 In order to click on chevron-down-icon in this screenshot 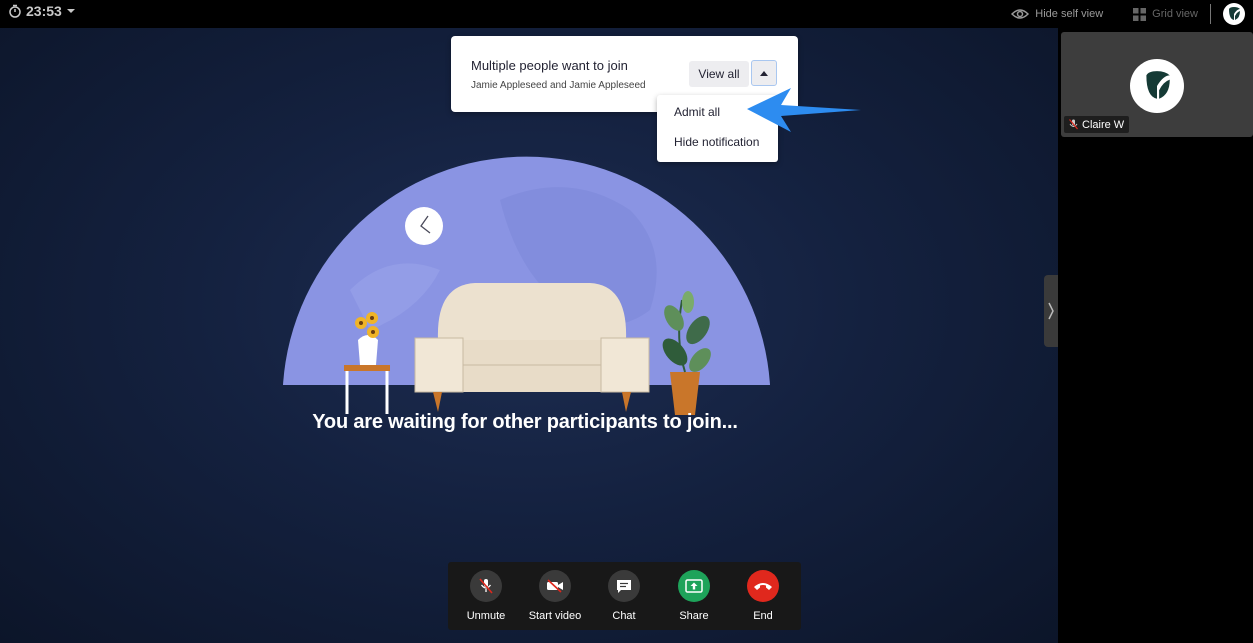, I will do `click(70, 11)`.